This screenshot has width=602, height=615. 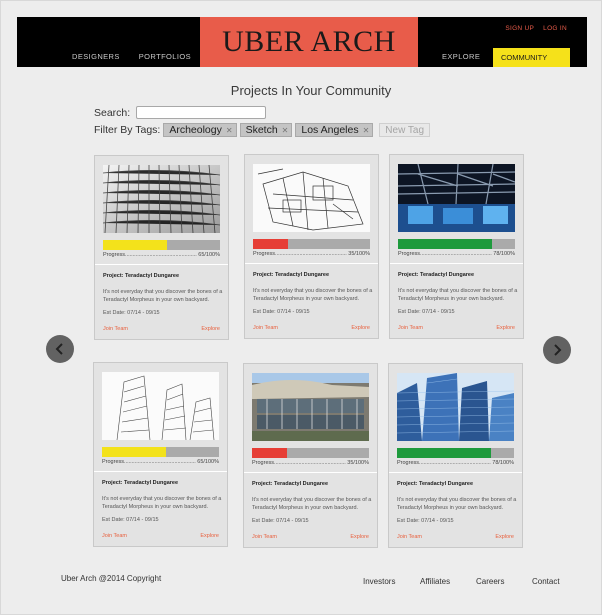 What do you see at coordinates (519, 28) in the screenshot?
I see `sign-up-link: SIGN UP` at bounding box center [519, 28].